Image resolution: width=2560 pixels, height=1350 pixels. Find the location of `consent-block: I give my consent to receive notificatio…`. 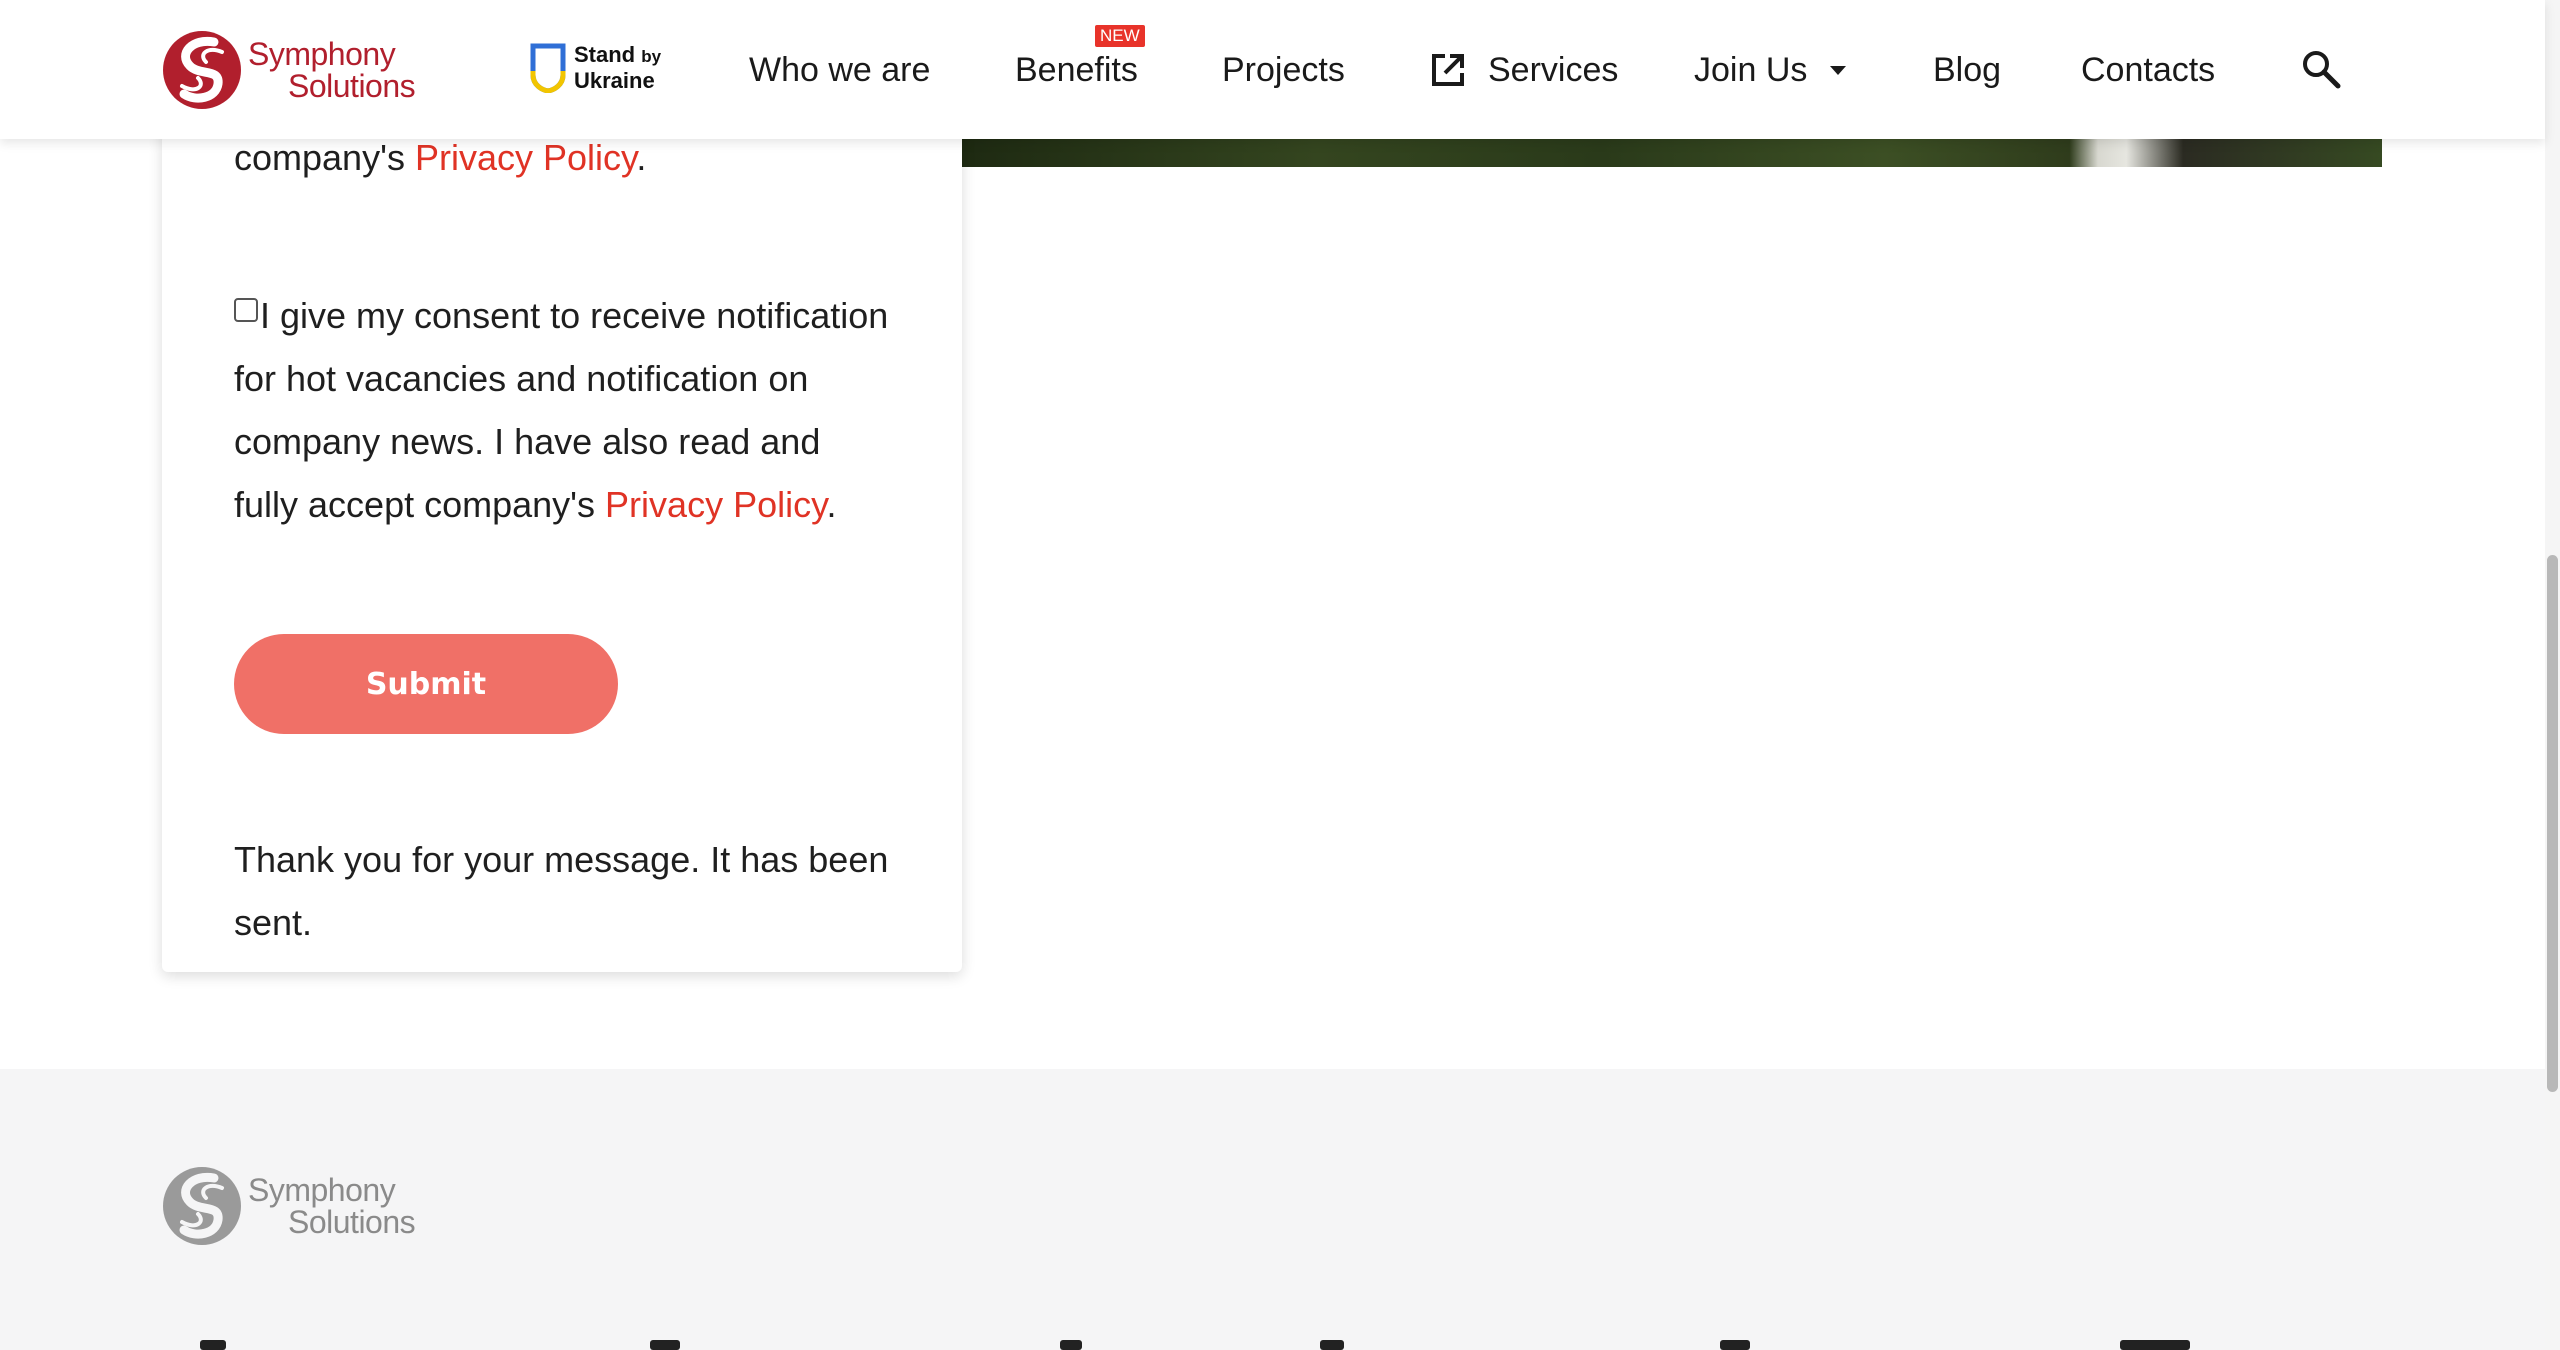

consent-block: I give my consent to receive notificatio… is located at coordinates (564, 410).